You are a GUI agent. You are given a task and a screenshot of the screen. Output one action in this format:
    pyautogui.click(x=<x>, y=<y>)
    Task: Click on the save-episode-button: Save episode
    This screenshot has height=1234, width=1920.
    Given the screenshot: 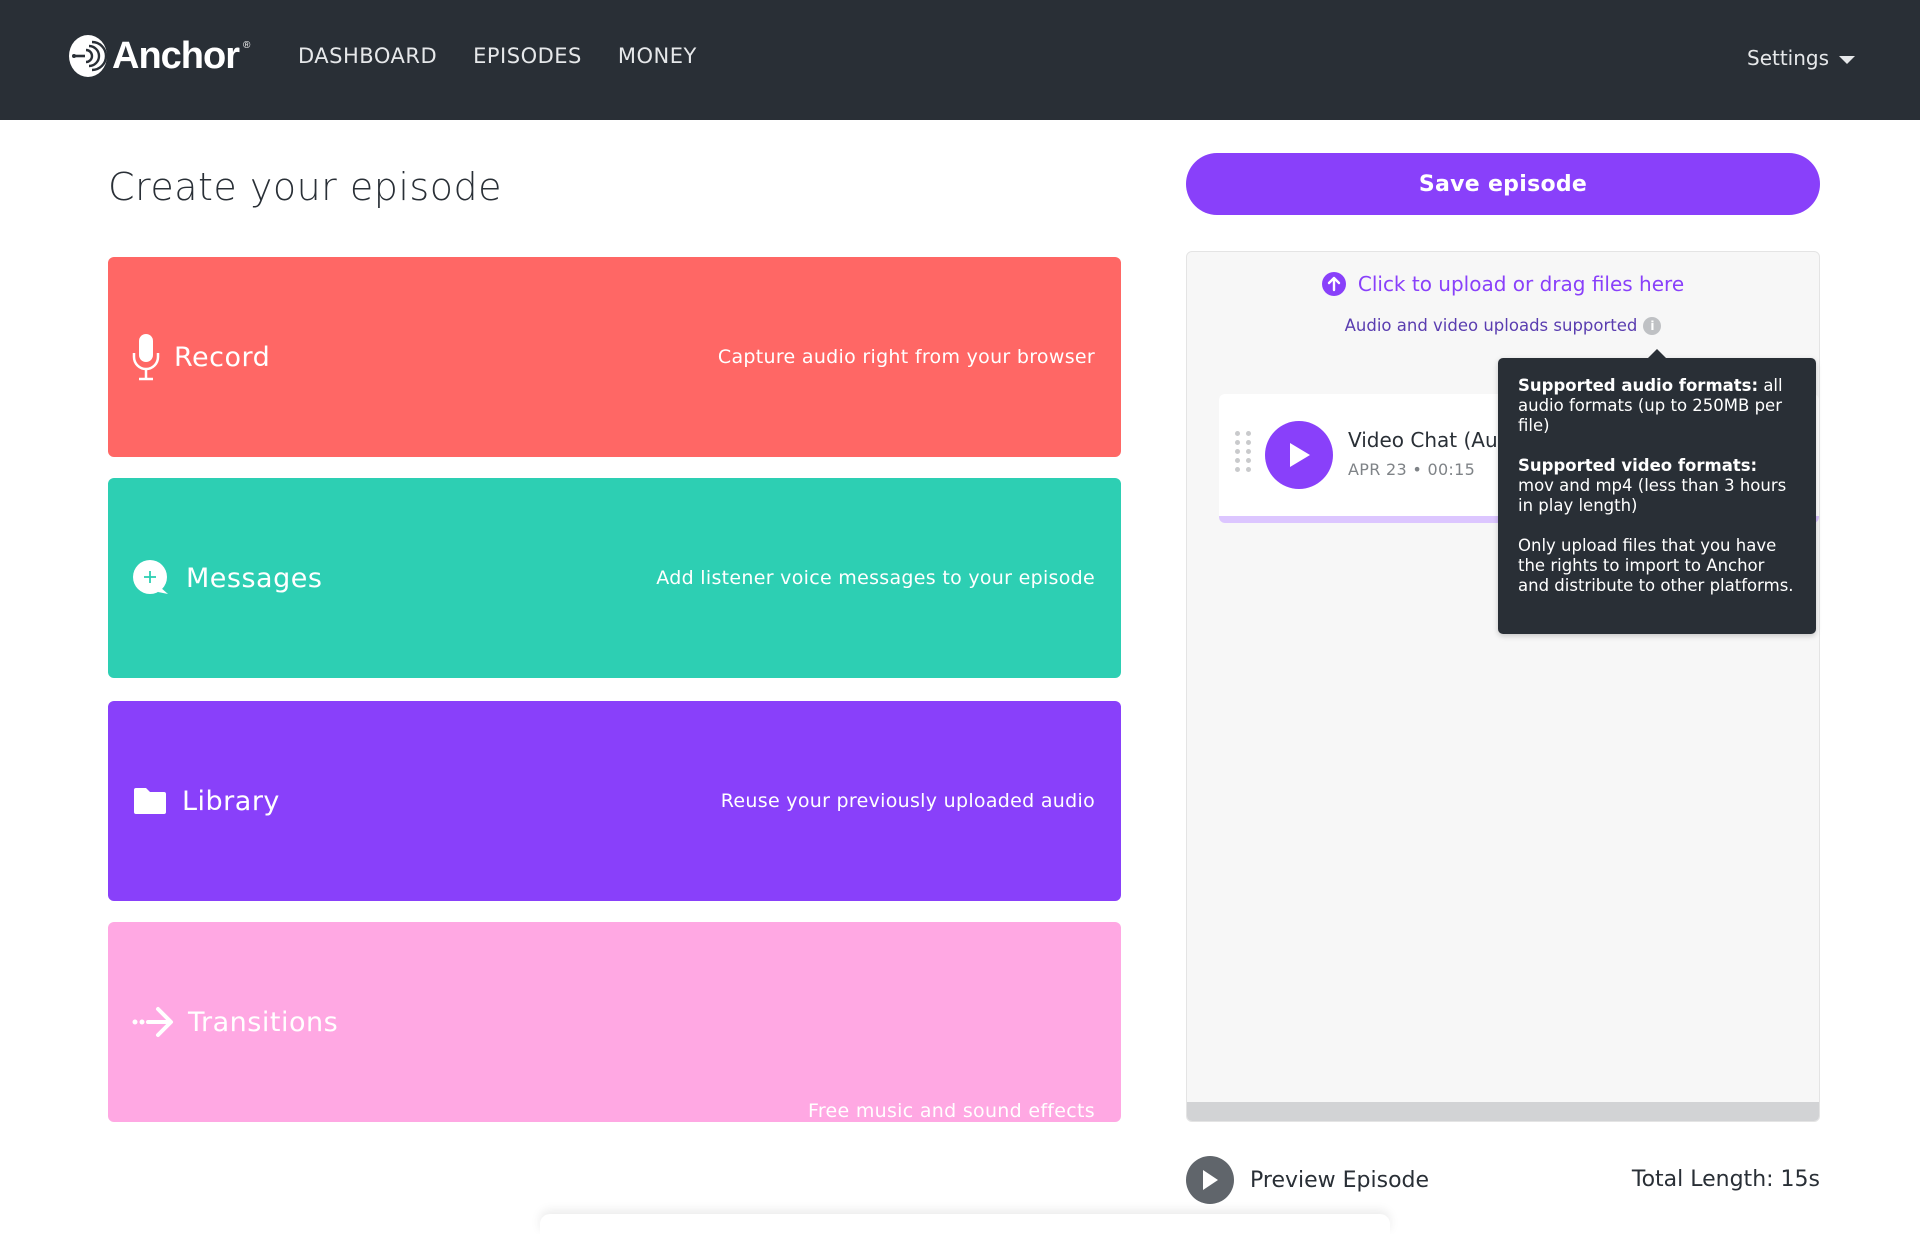 What is the action you would take?
    pyautogui.click(x=1503, y=184)
    